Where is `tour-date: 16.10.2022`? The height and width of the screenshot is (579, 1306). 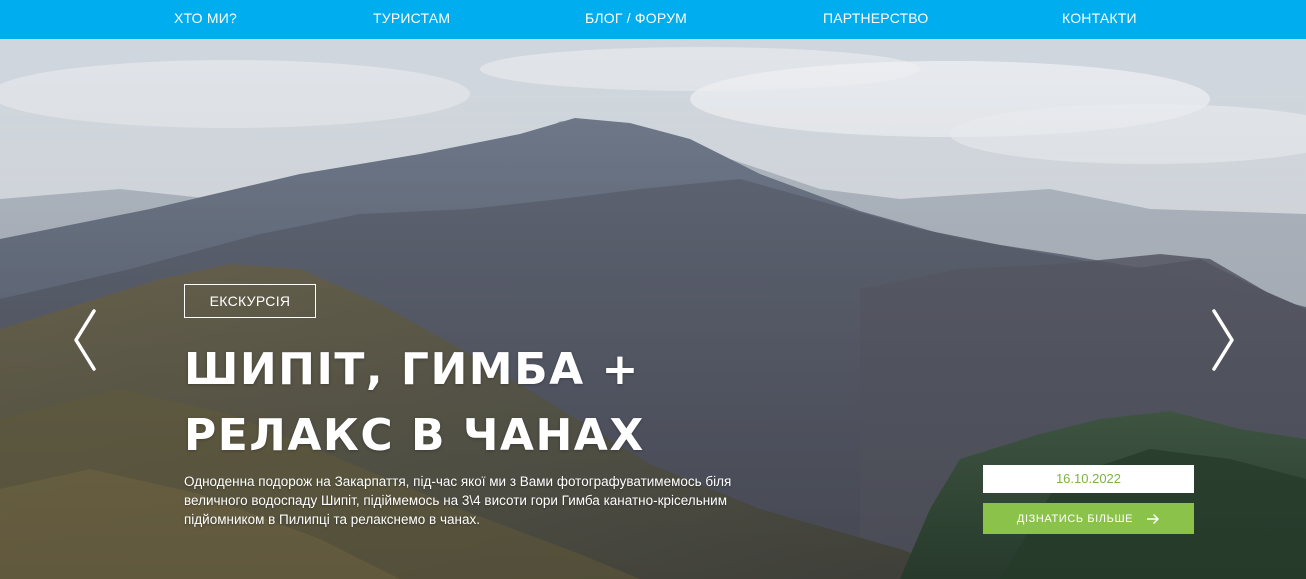
tour-date: 16.10.2022 is located at coordinates (1088, 479).